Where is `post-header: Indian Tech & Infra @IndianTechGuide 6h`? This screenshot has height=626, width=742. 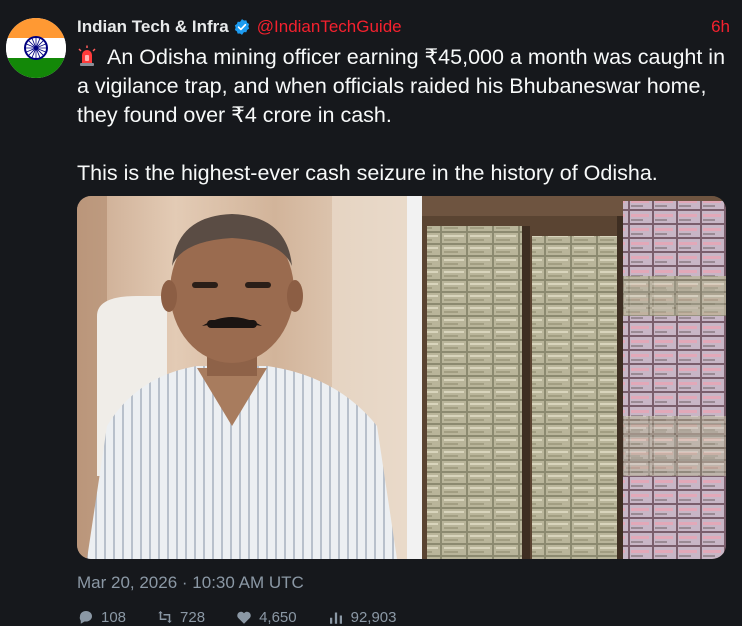
post-header: Indian Tech & Infra @IndianTechGuide 6h is located at coordinates (403, 27).